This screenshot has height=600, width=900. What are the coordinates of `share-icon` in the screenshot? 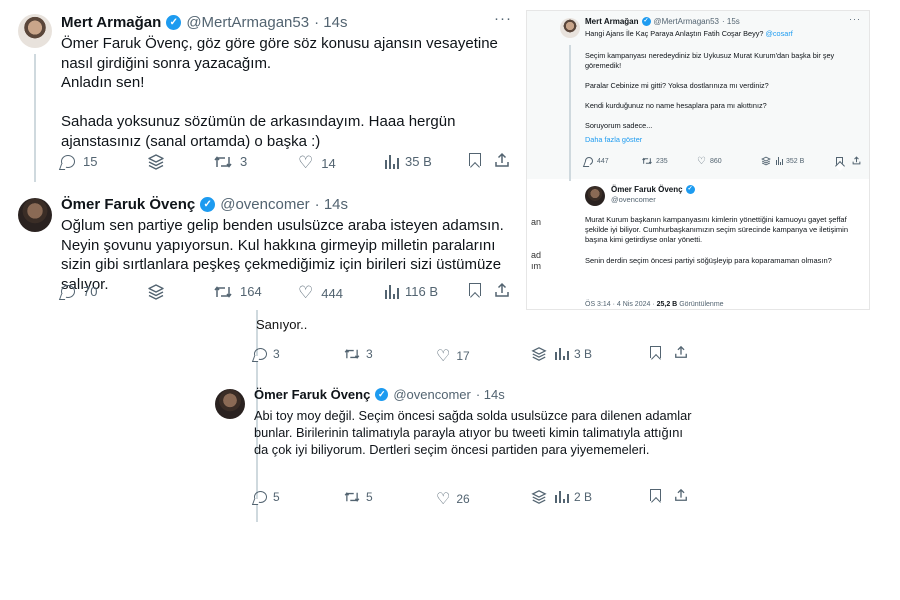 It's located at (681, 351).